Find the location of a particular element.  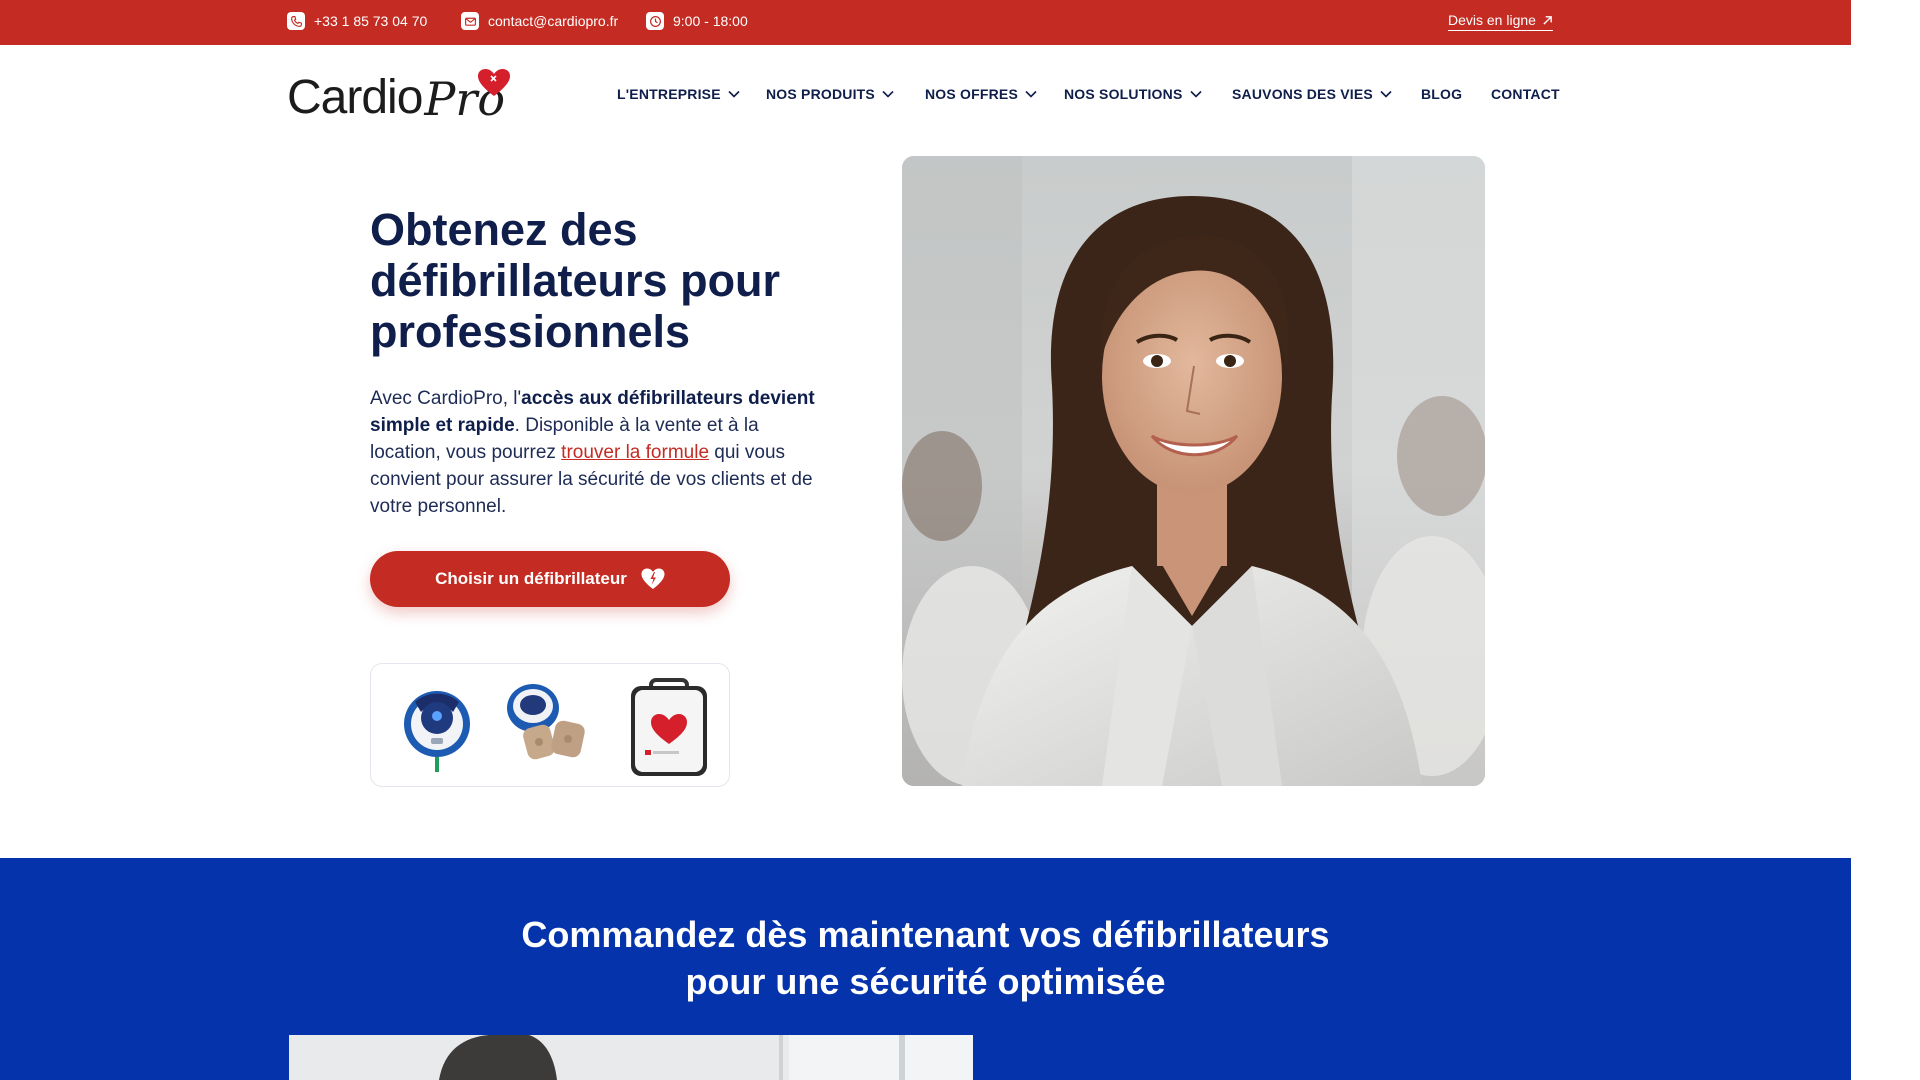

photo-illustration is located at coordinates (631, 1057).